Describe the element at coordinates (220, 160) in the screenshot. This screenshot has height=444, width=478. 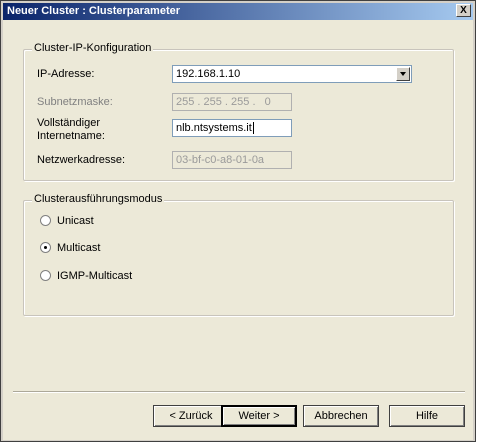
I see `network-address-value: 03-bf-c0-a8-01-0a` at that location.